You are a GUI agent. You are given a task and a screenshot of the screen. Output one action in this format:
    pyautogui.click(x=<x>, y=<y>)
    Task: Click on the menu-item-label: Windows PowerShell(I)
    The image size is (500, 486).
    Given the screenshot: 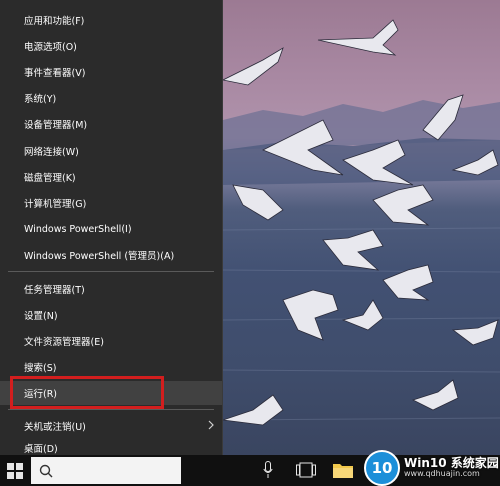 What is the action you would take?
    pyautogui.click(x=78, y=229)
    